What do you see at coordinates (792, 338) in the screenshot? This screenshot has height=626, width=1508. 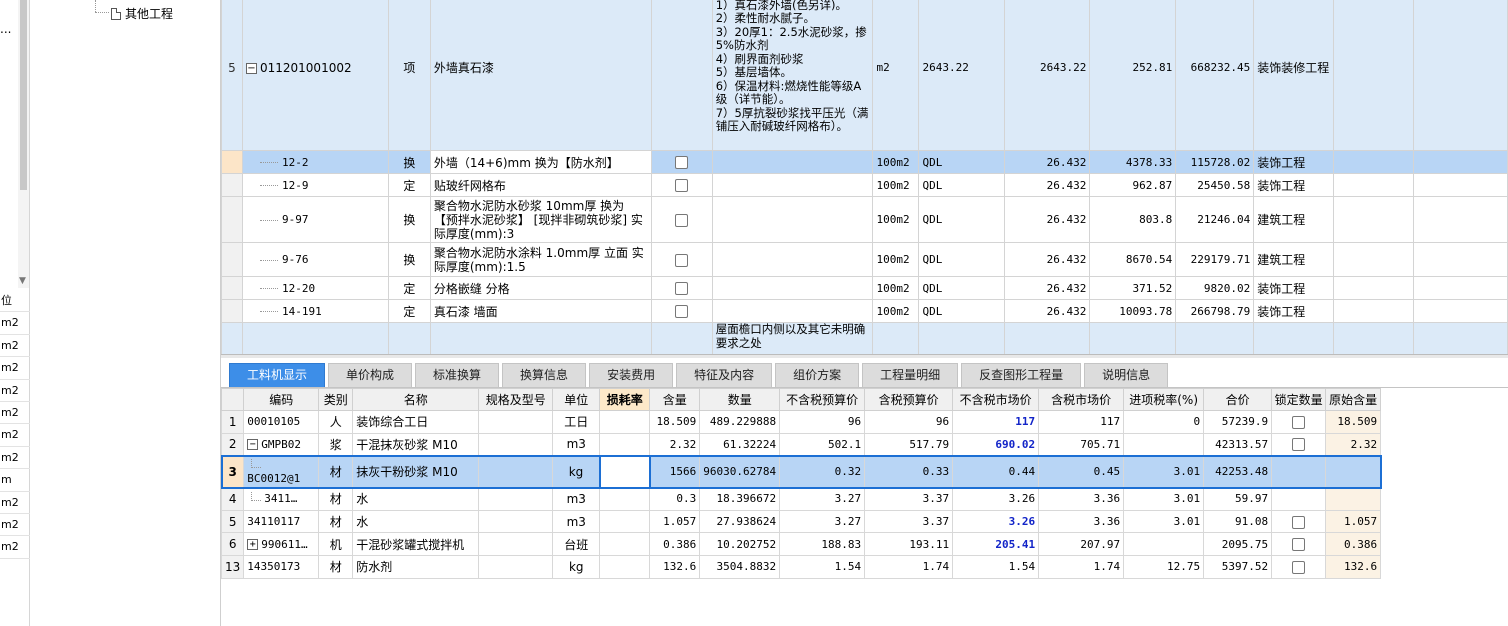 I see `item-features-cell: 屋面檐口内侧以及其它未明确要求之处` at bounding box center [792, 338].